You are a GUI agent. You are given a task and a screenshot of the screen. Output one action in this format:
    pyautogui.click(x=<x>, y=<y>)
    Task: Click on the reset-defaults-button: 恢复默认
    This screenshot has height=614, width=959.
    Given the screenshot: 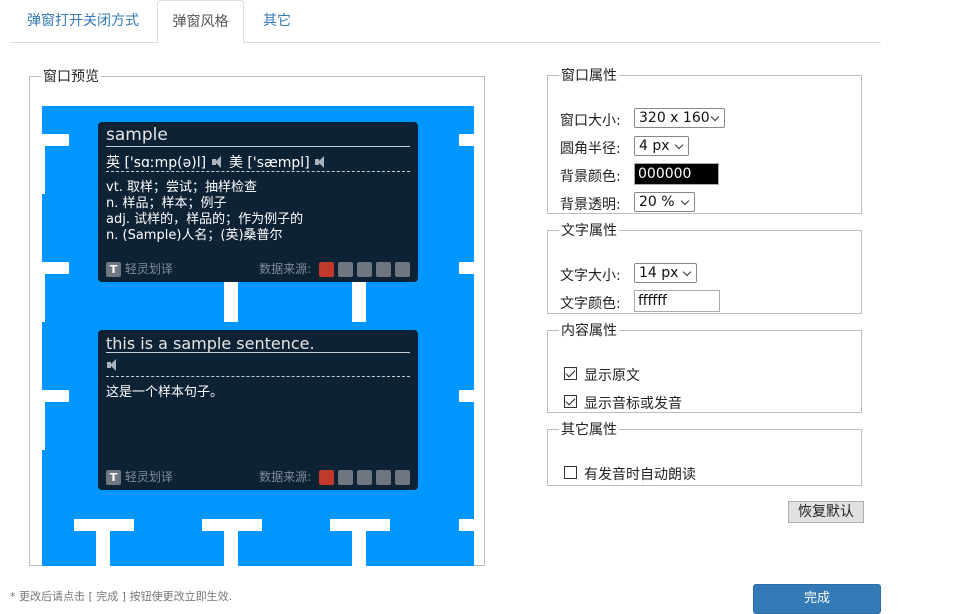 What is the action you would take?
    pyautogui.click(x=826, y=512)
    